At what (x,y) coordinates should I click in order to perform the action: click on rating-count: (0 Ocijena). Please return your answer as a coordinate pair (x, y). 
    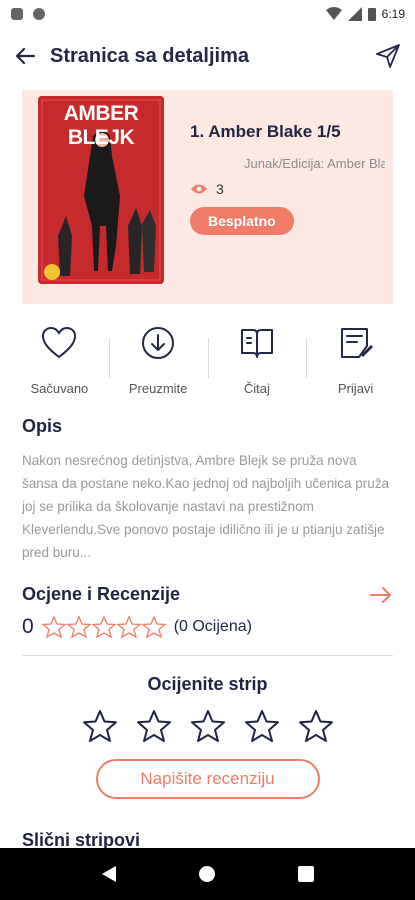
    Looking at the image, I should click on (212, 626).